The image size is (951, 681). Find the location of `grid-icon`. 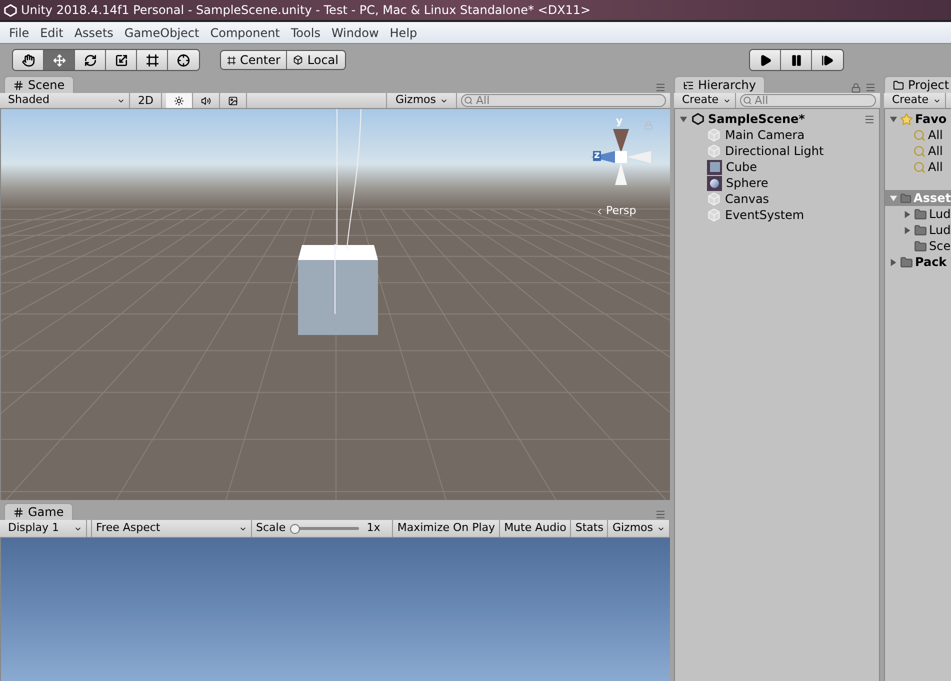

grid-icon is located at coordinates (18, 85).